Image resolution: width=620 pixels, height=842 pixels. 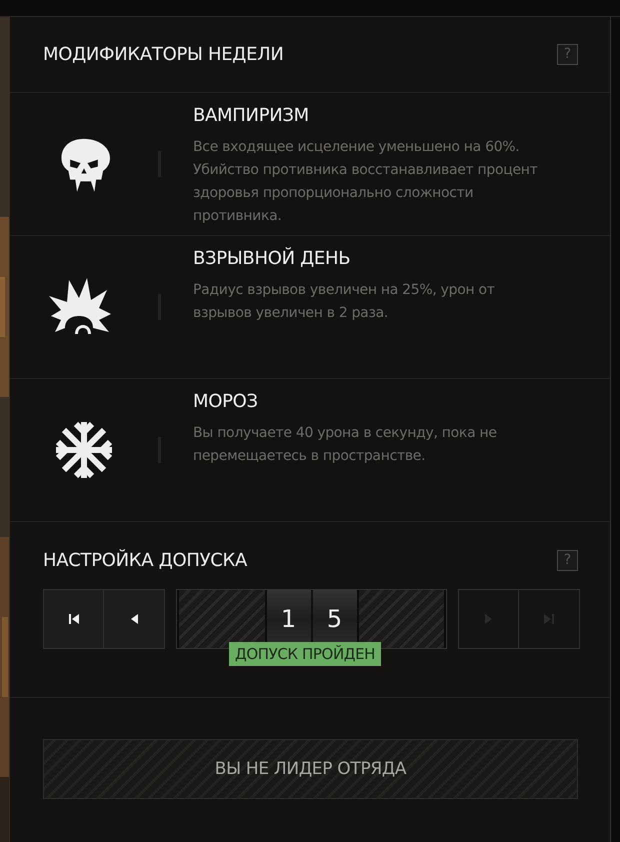 I want to click on modifier-description: Вы получаете 40 урона в секунду, пока не перемещаетесь в пространстве., so click(x=345, y=445).